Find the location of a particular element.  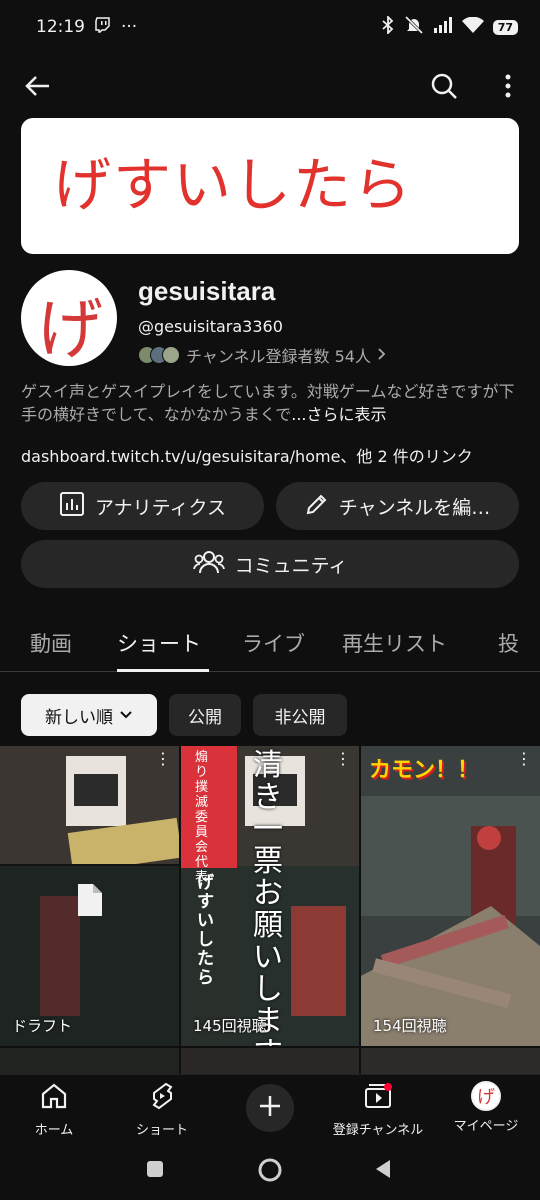

short-item: ⋮ ドラフト is located at coordinates (89, 896).